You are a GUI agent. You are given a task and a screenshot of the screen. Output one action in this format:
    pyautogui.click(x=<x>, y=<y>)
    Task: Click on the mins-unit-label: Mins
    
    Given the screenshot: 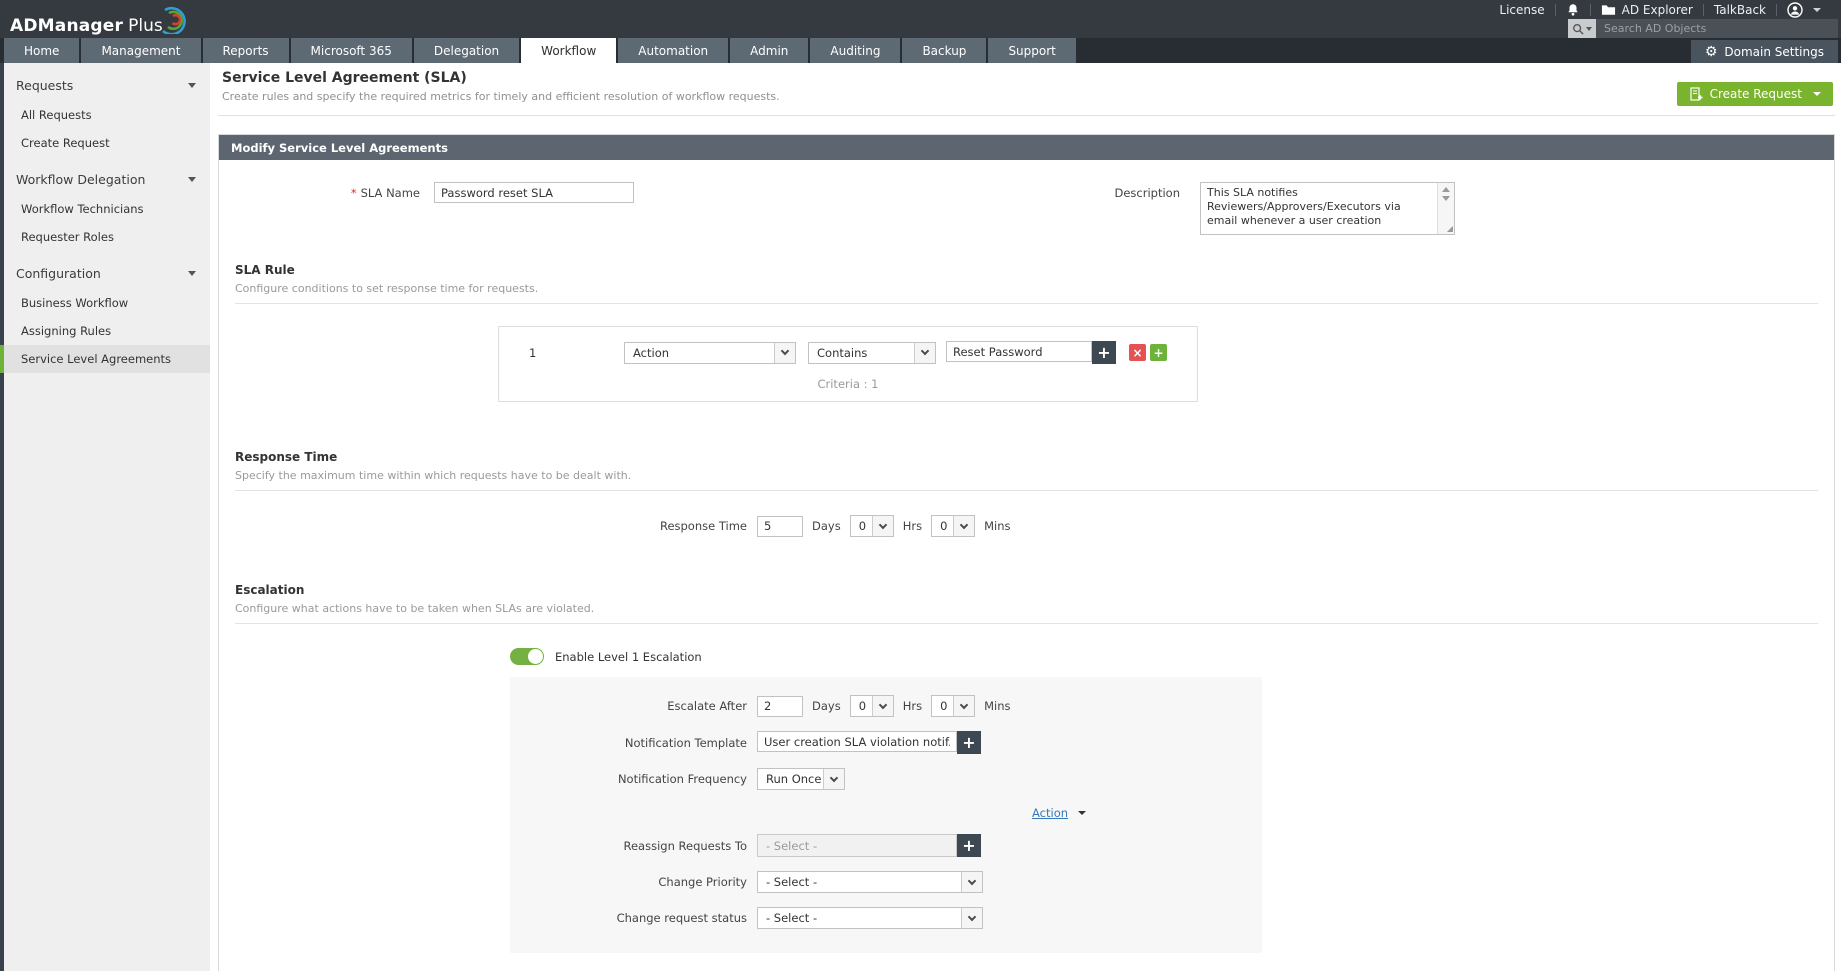 What is the action you would take?
    pyautogui.click(x=997, y=526)
    